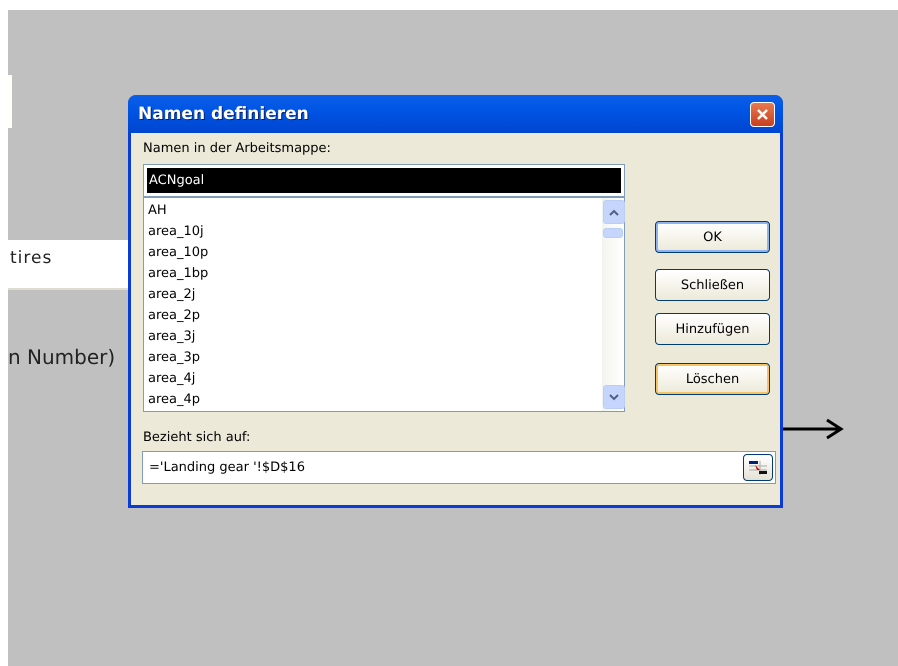 The width and height of the screenshot is (898, 666). What do you see at coordinates (237, 148) in the screenshot?
I see `names-label: Namen in der Arbeitsmappe:` at bounding box center [237, 148].